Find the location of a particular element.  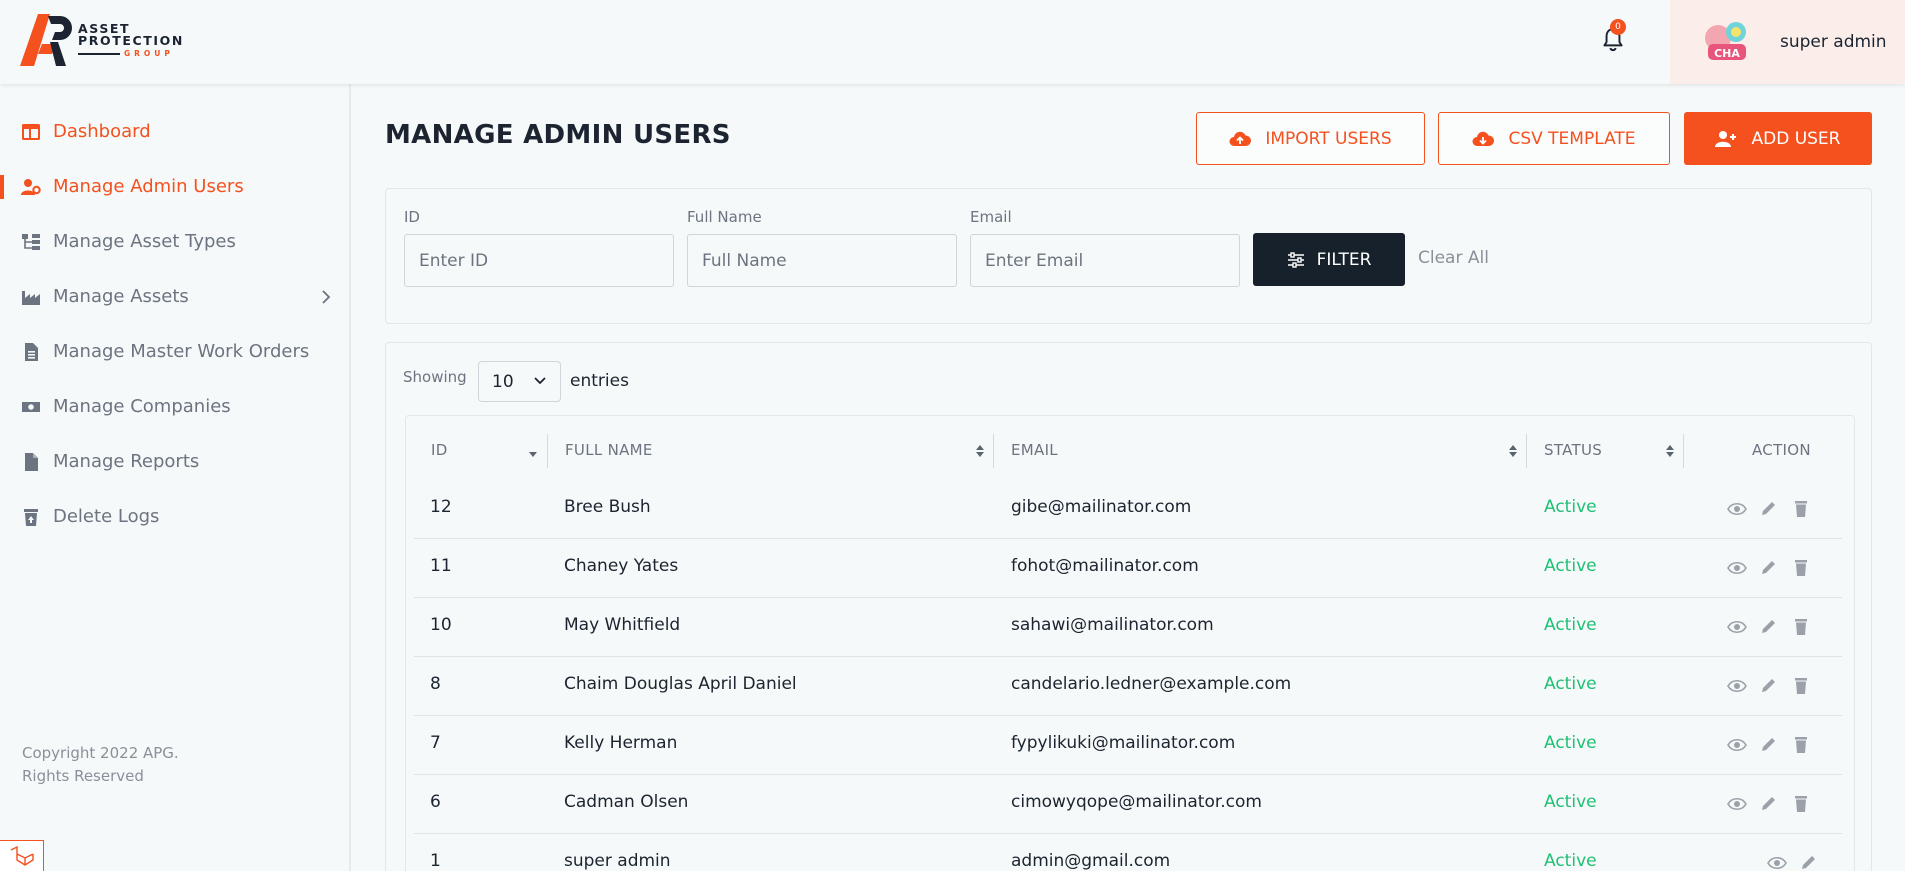

cell-id: 11 is located at coordinates (441, 566).